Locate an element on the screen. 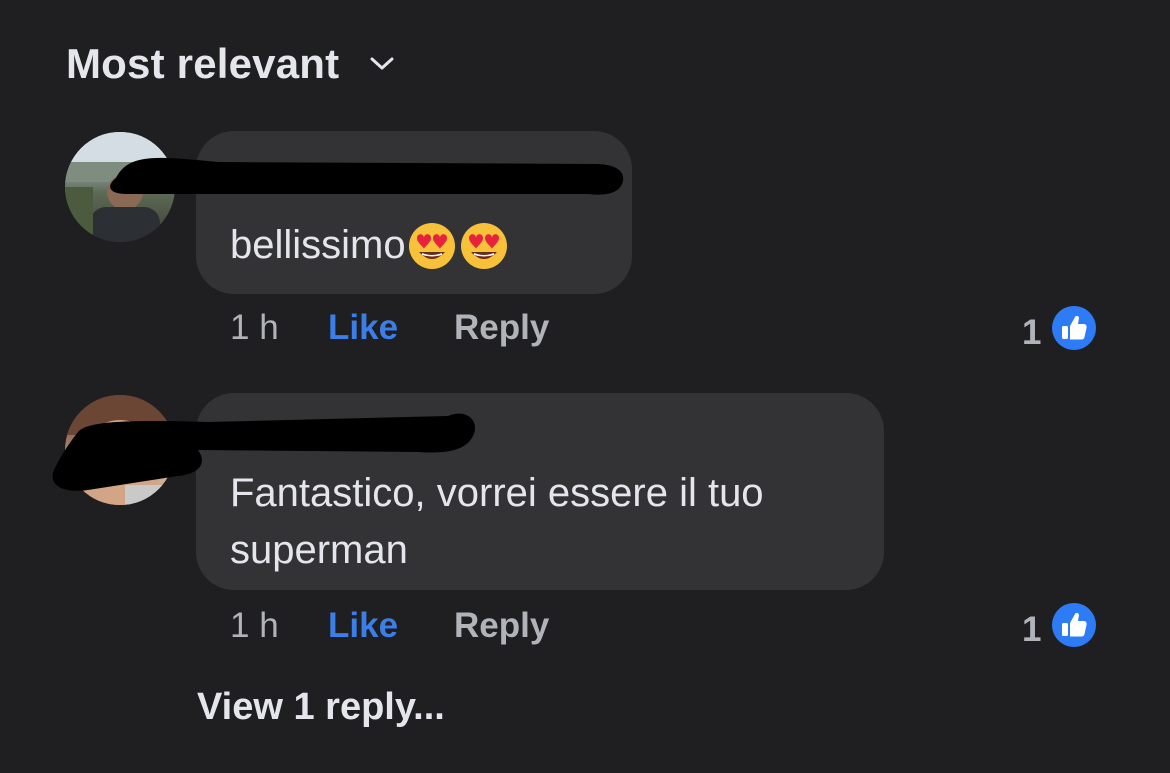  comment-text: bellissimo is located at coordinates (370, 245).